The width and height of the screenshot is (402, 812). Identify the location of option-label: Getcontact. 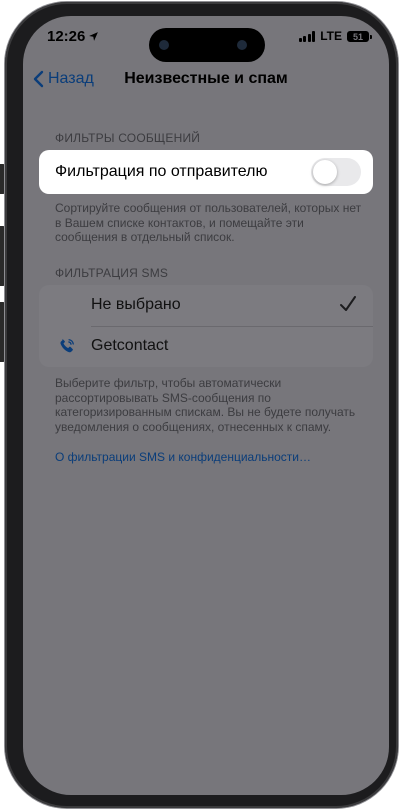
(130, 345).